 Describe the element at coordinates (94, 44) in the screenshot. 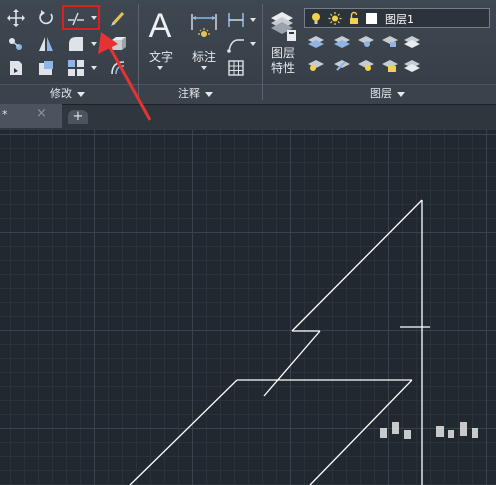

I see `fillet-dropdown-icon` at that location.